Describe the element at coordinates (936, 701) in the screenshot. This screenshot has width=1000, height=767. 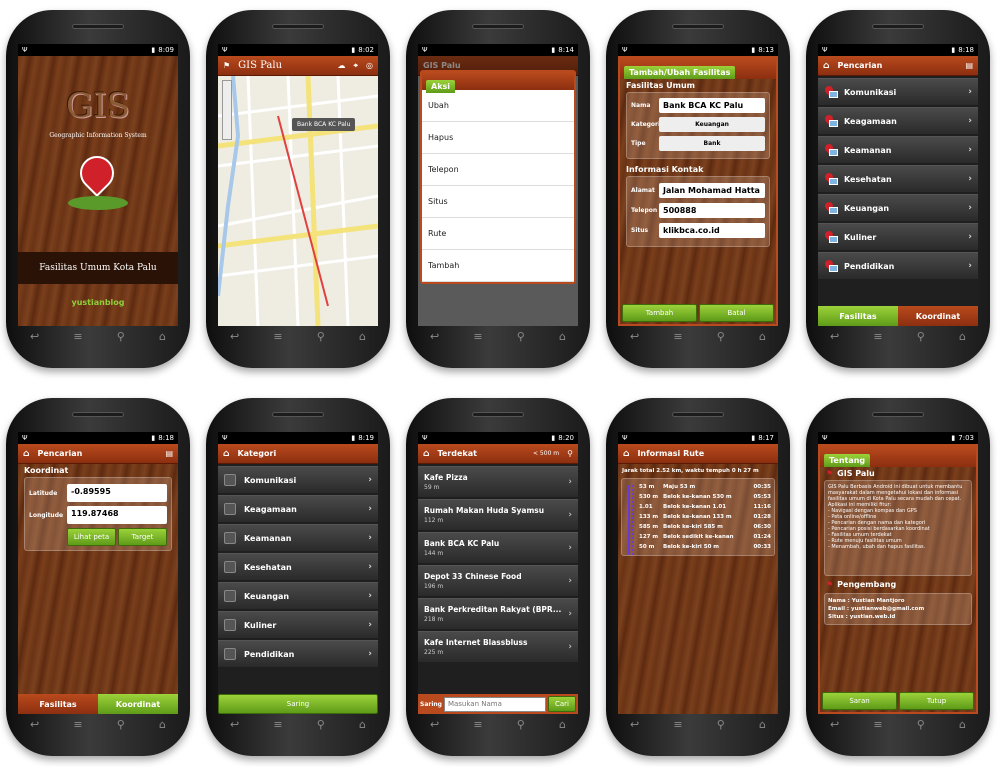
I see `tutup-button: Tutup` at that location.